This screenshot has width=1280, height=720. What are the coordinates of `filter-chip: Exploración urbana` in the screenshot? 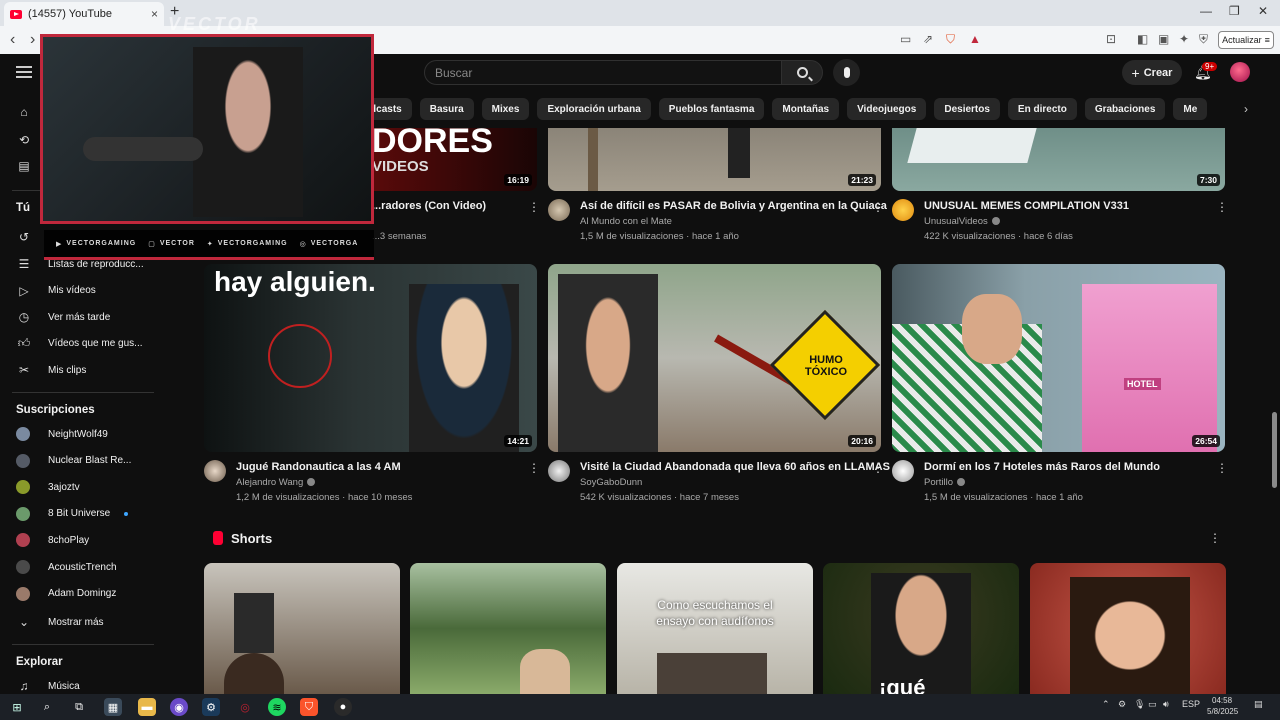 It's located at (594, 109).